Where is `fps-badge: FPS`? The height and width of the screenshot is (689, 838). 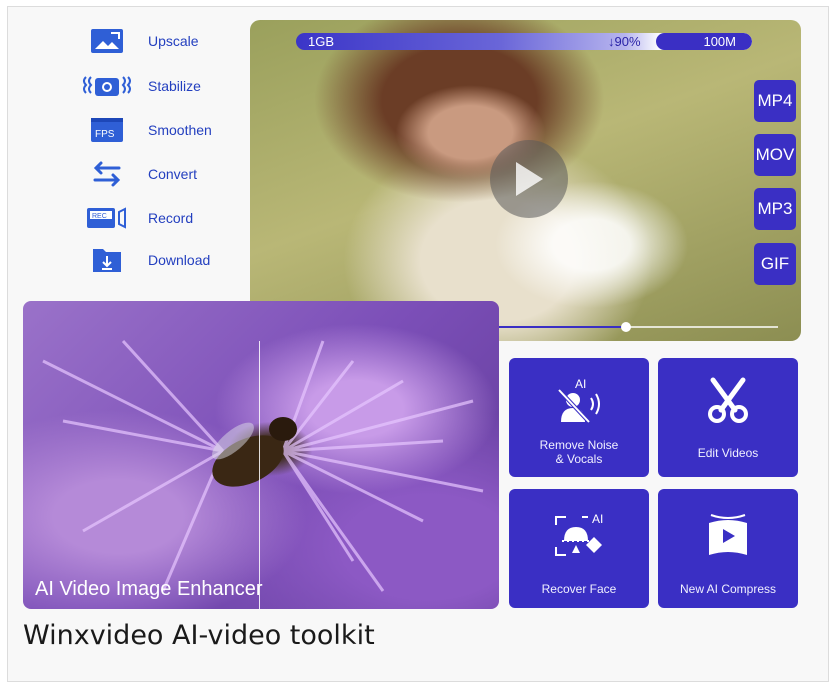 fps-badge: FPS is located at coordinates (105, 134).